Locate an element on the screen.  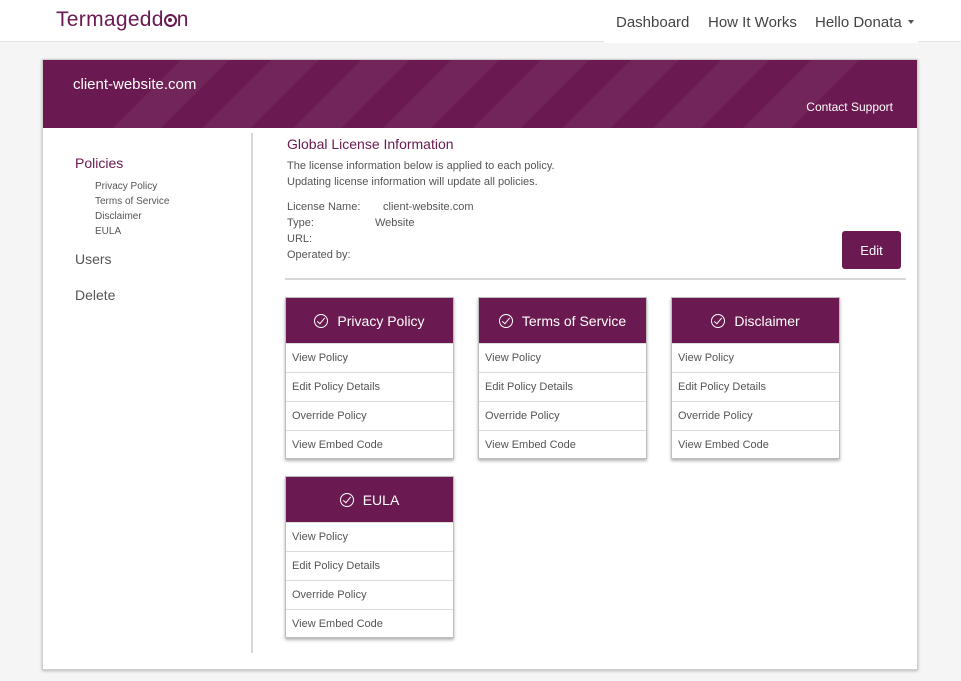
license-type-value: Website is located at coordinates (395, 223).